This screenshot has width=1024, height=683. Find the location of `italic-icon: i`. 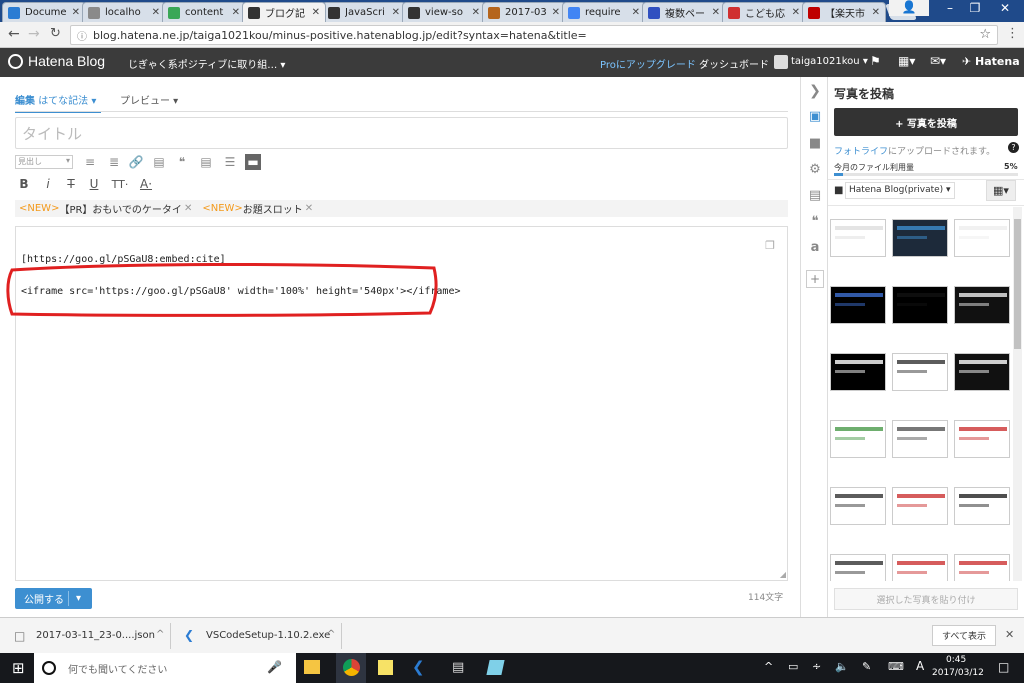

italic-icon: i is located at coordinates (48, 184).